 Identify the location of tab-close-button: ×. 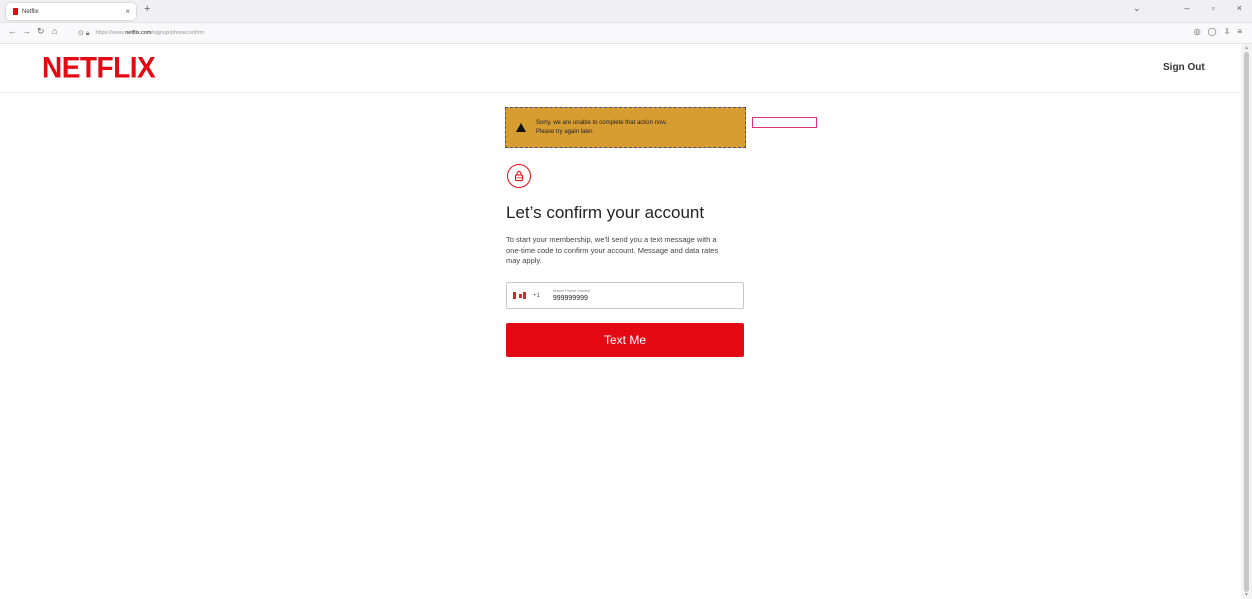
(127, 11).